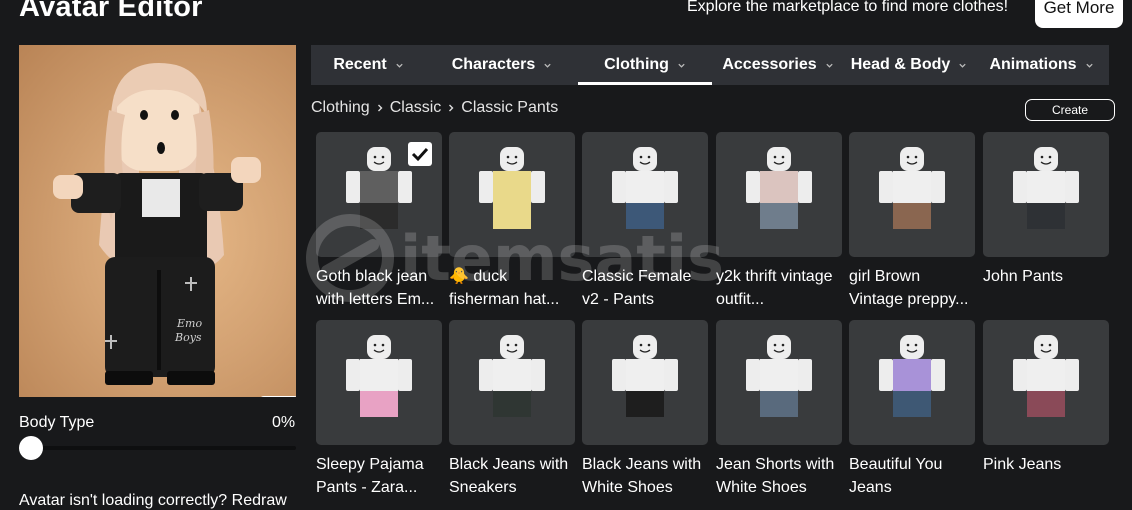  What do you see at coordinates (153, 500) in the screenshot?
I see `avatar-loading-help-text: Avatar isn't loading correctly? Redraw` at bounding box center [153, 500].